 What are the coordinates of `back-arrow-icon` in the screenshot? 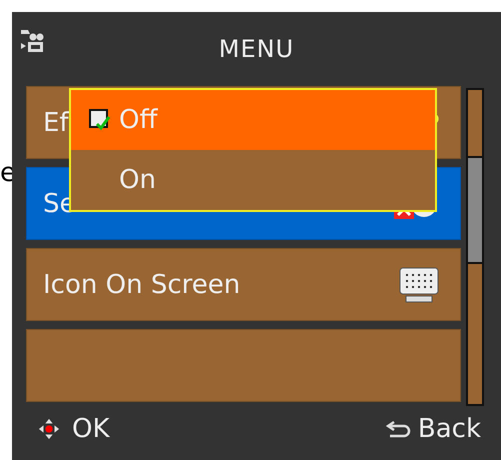 It's located at (399, 429).